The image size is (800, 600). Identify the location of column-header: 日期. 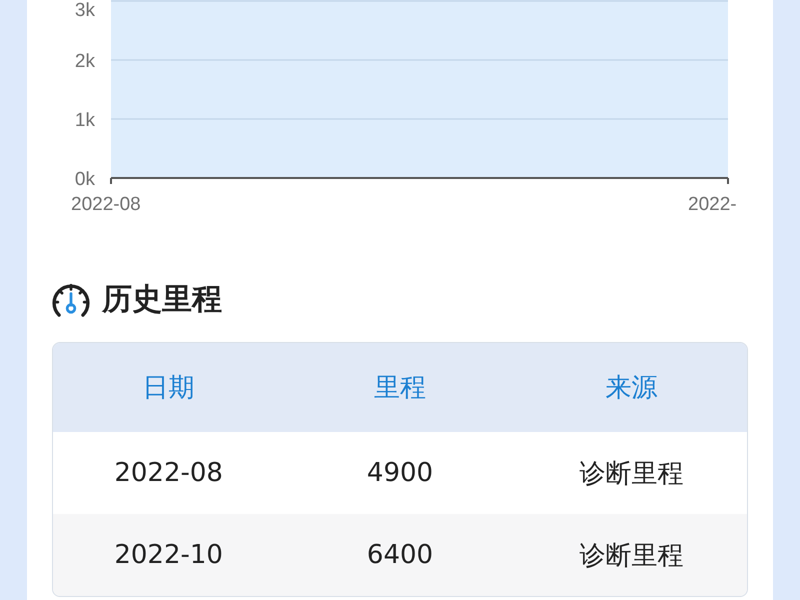
(168, 387).